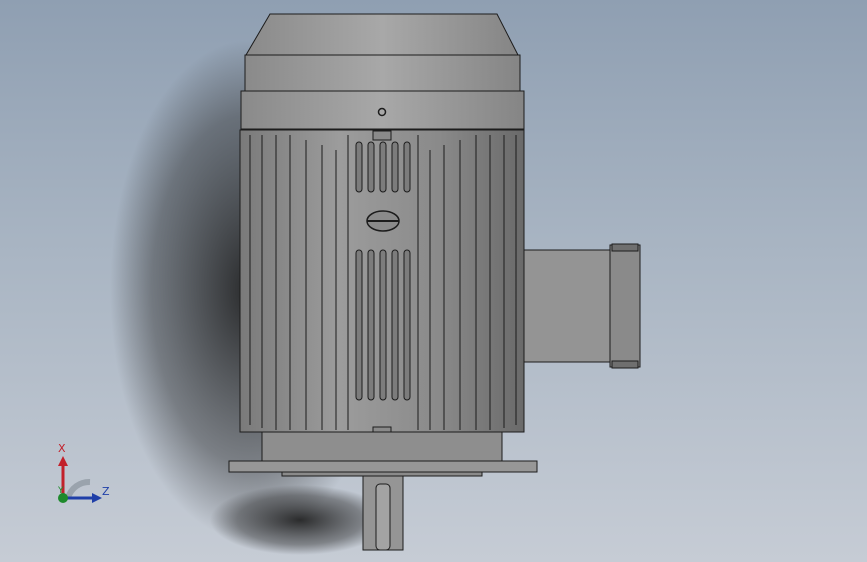 Image resolution: width=867 pixels, height=562 pixels. Describe the element at coordinates (383, 221) in the screenshot. I see `rotation-arrow-icon` at that location.